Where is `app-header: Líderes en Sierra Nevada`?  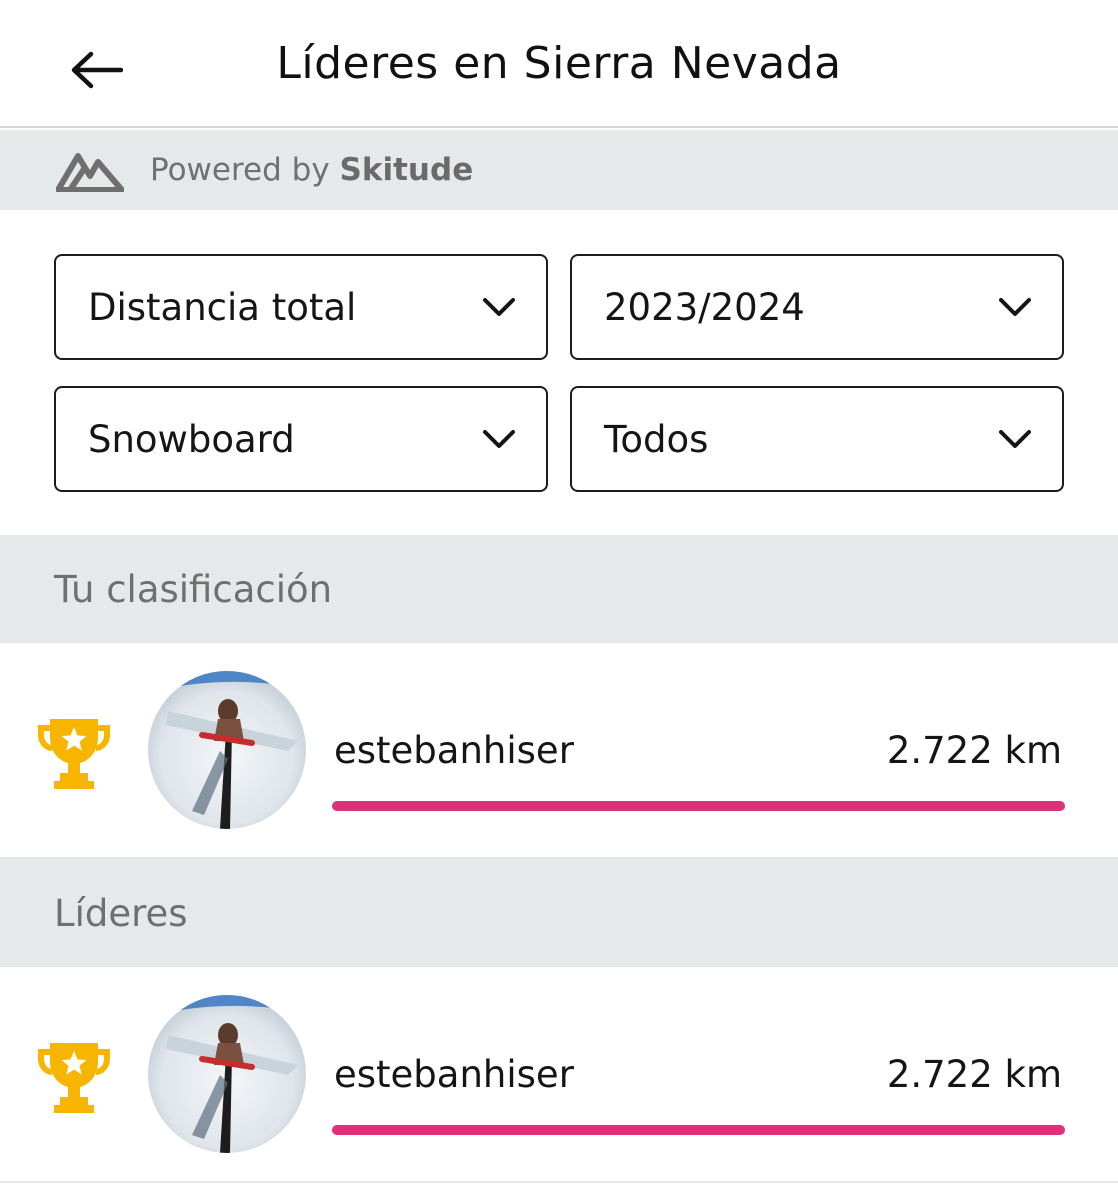
app-header: Líderes en Sierra Nevada is located at coordinates (559, 64).